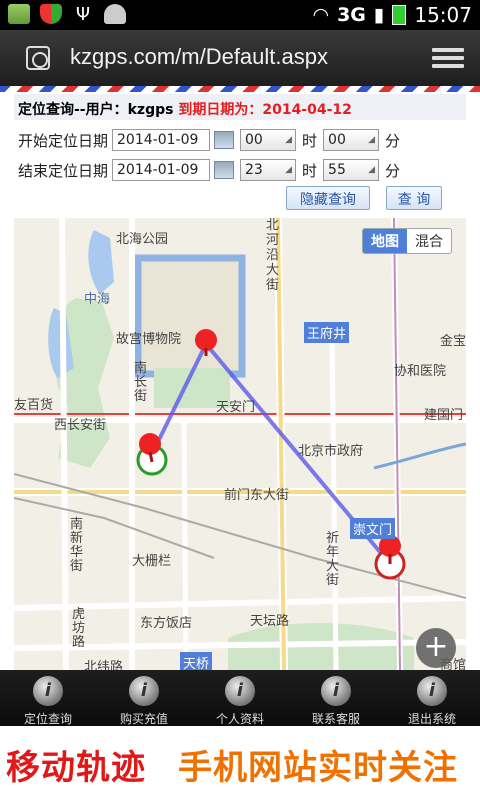 The height and width of the screenshot is (800, 480). I want to click on tab-profile: i 个人资料, so click(240, 698).